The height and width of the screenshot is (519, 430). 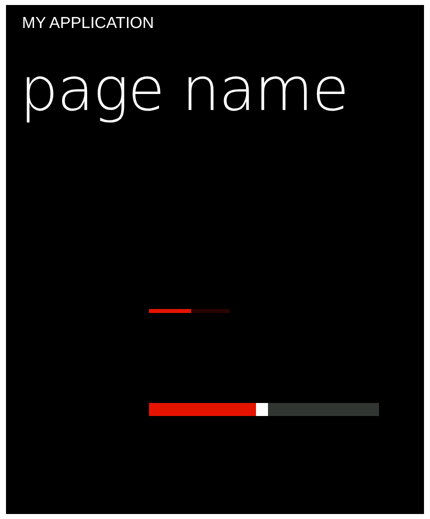 I want to click on slider, so click(x=264, y=409).